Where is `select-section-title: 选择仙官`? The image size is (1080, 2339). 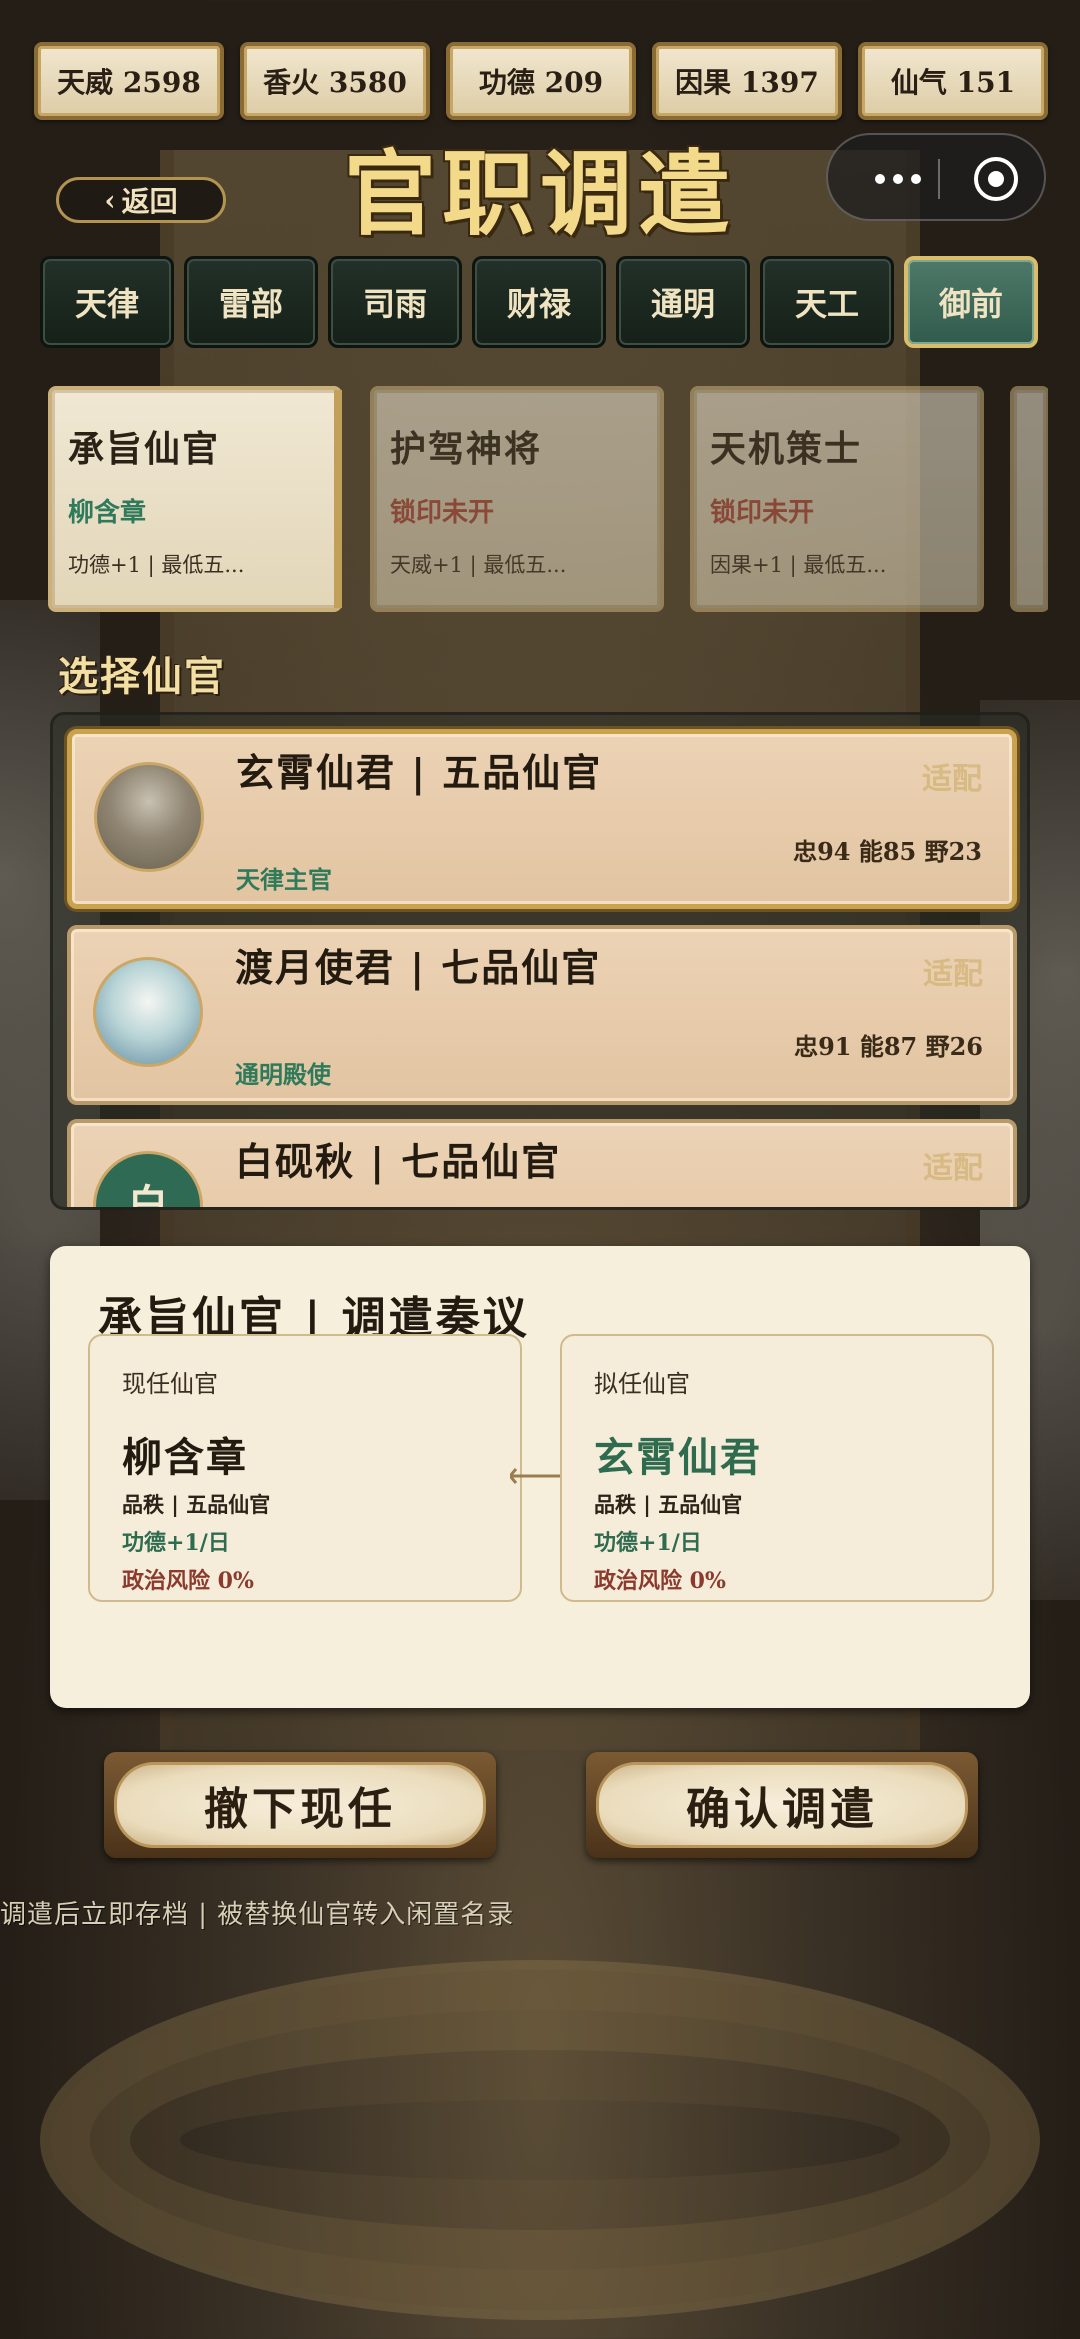 select-section-title: 选择仙官 is located at coordinates (142, 676).